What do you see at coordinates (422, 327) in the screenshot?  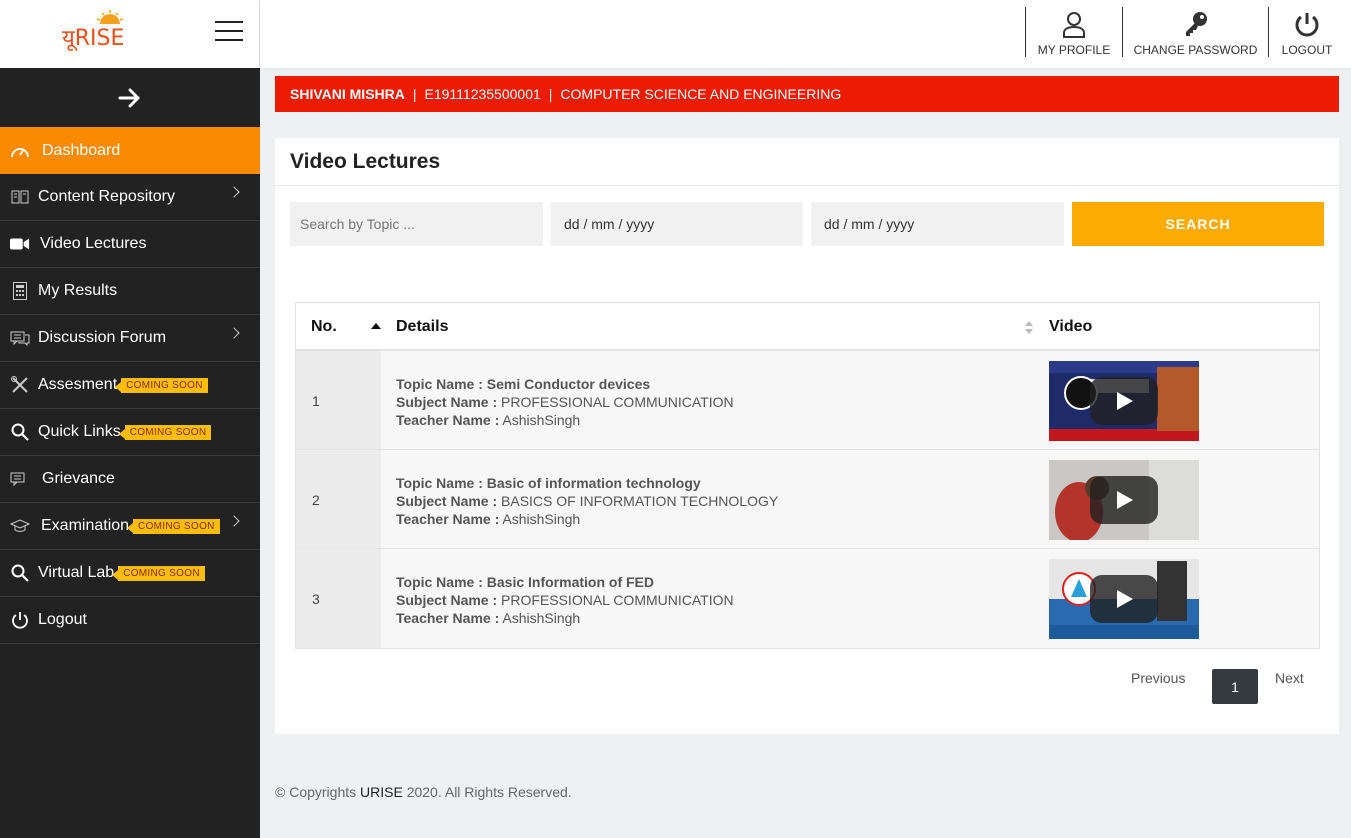 I see `column-header-details: Details` at bounding box center [422, 327].